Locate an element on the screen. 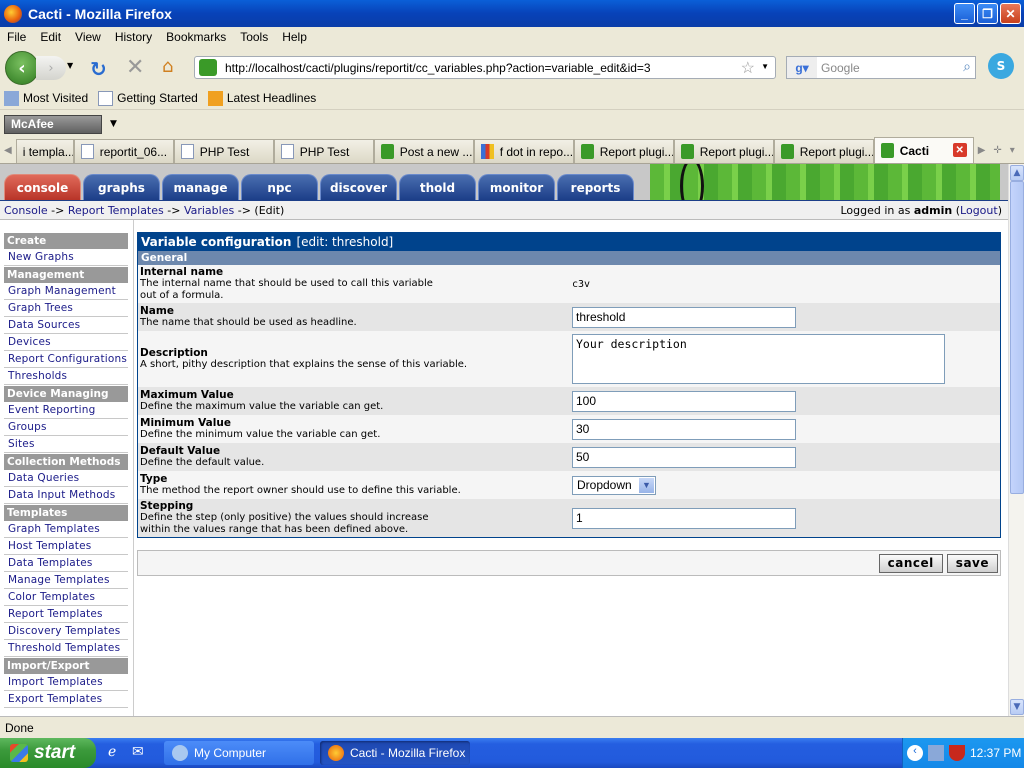 This screenshot has width=1024, height=768. tab-list-icon: ▾ is located at coordinates (1012, 150).